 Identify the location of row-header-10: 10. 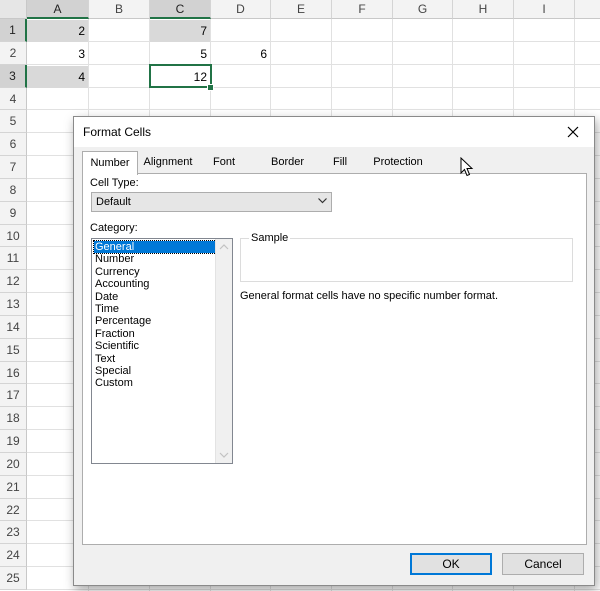
(13, 236).